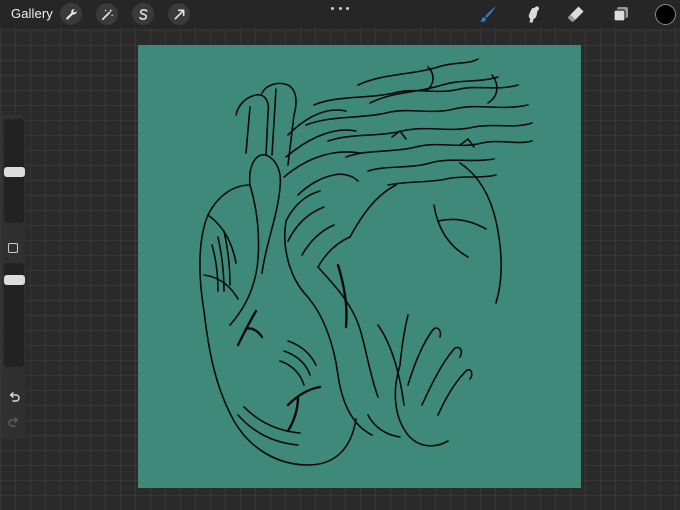 This screenshot has width=680, height=510. I want to click on magic-wand-icon, so click(107, 14).